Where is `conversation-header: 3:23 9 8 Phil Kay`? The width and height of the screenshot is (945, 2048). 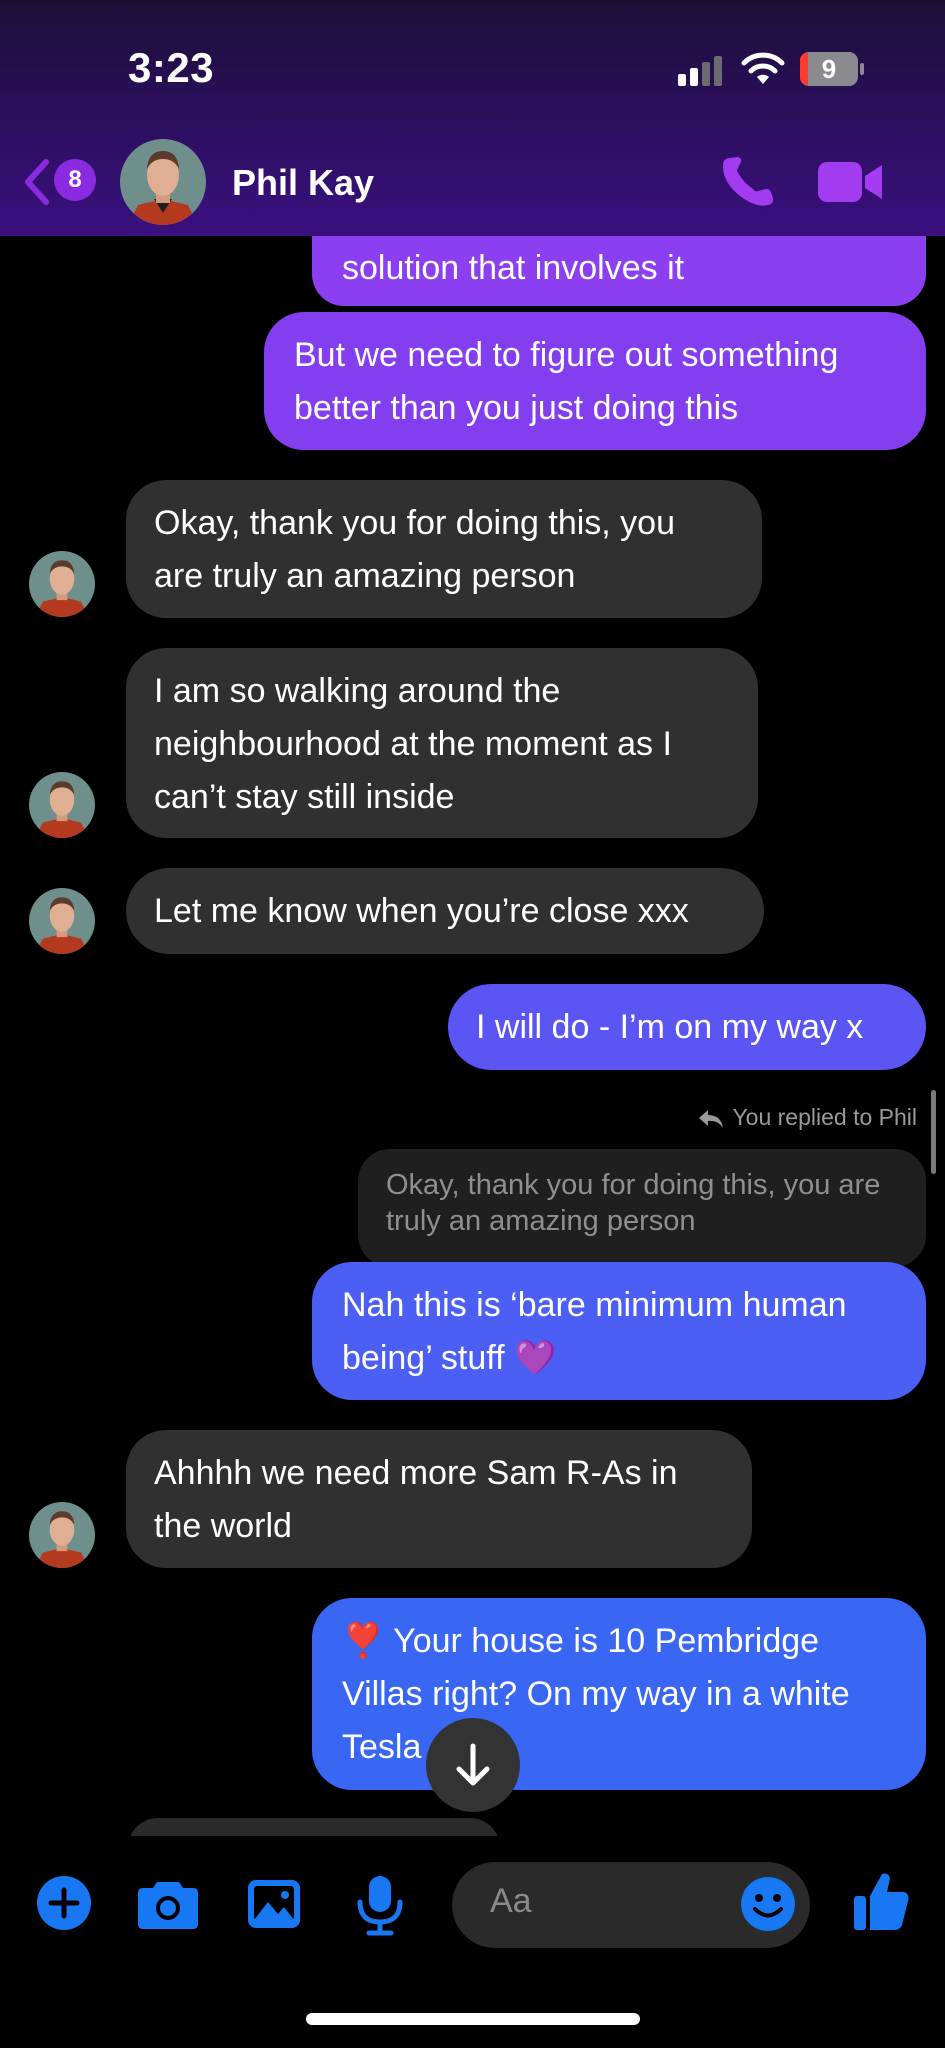 conversation-header: 3:23 9 8 Phil Kay is located at coordinates (472, 118).